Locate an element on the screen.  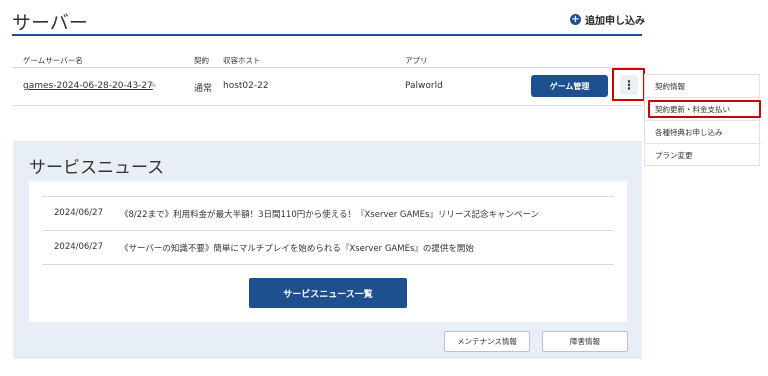
service-news-title: サービスニュース is located at coordinates (97, 168).